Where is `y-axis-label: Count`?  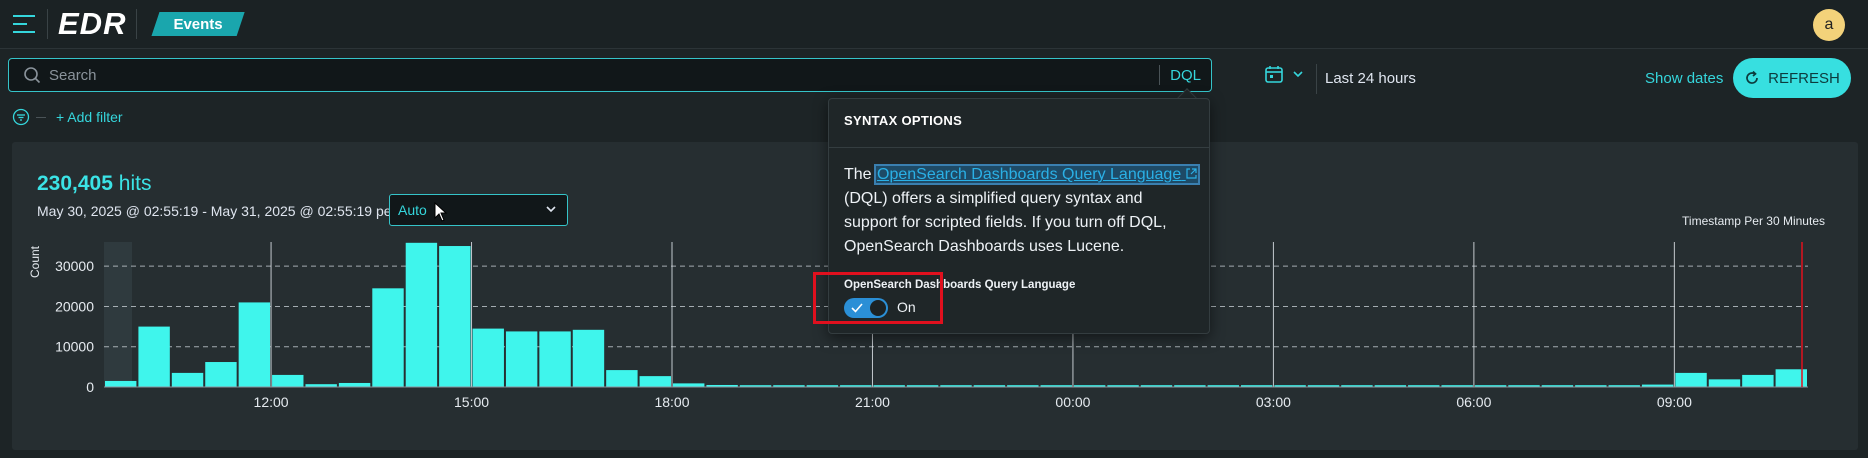 y-axis-label: Count is located at coordinates (35, 261).